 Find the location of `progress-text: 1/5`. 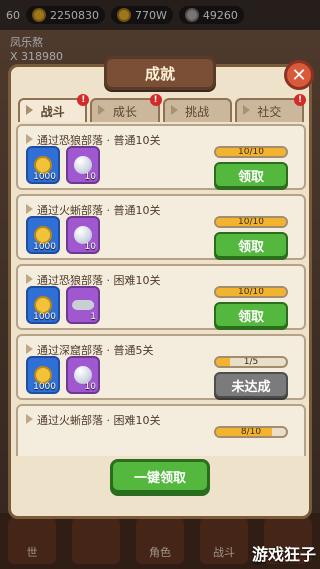

progress-text: 1/5 is located at coordinates (251, 362).